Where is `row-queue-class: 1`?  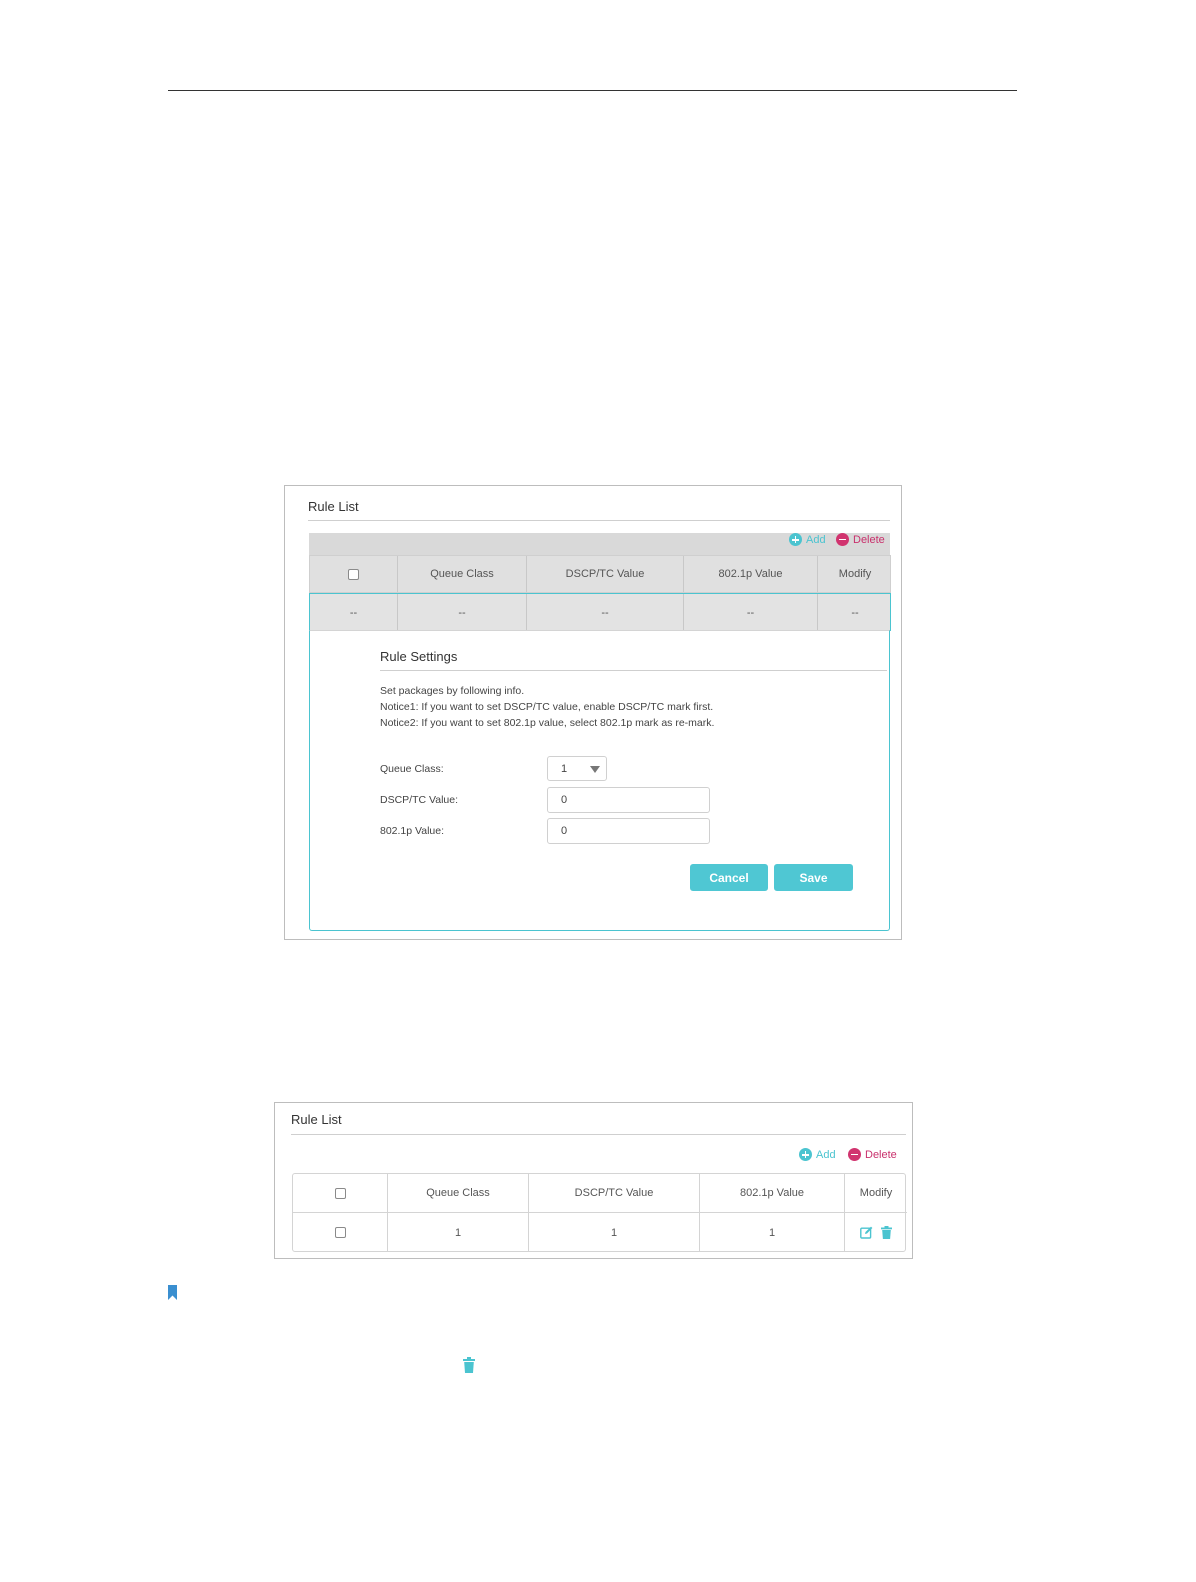
row-queue-class: 1 is located at coordinates (458, 1232).